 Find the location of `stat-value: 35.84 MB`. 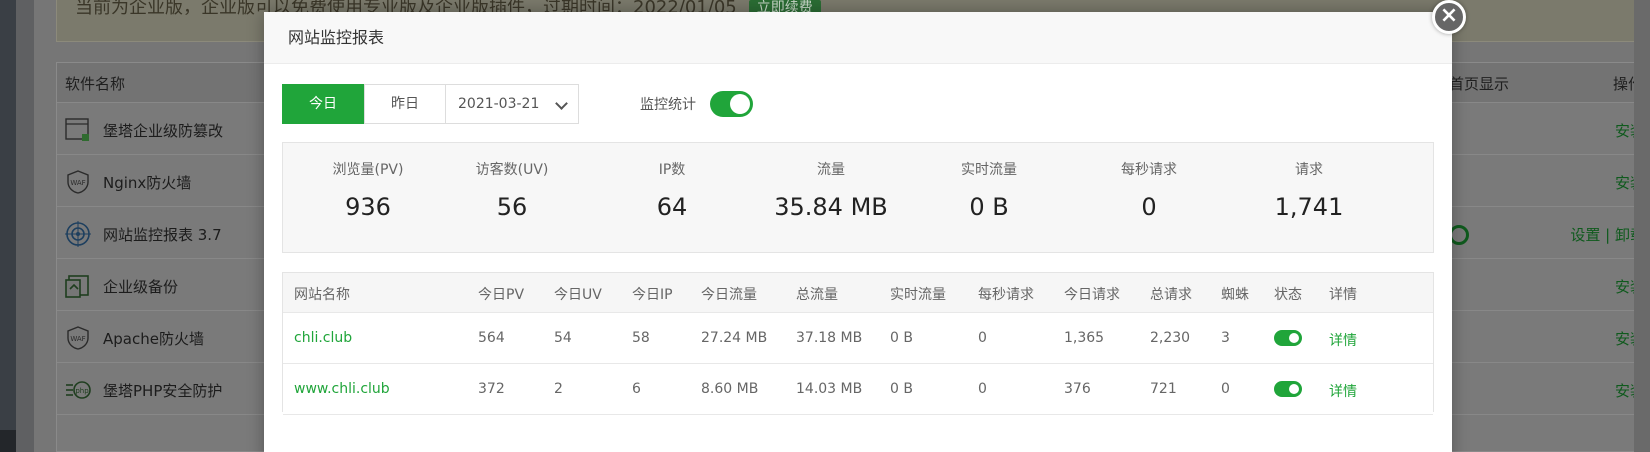

stat-value: 35.84 MB is located at coordinates (831, 207).